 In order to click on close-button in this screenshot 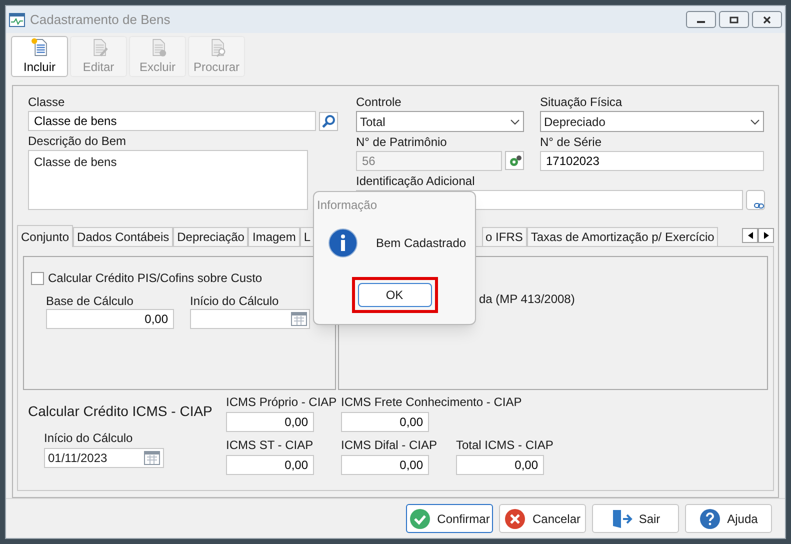, I will do `click(767, 19)`.